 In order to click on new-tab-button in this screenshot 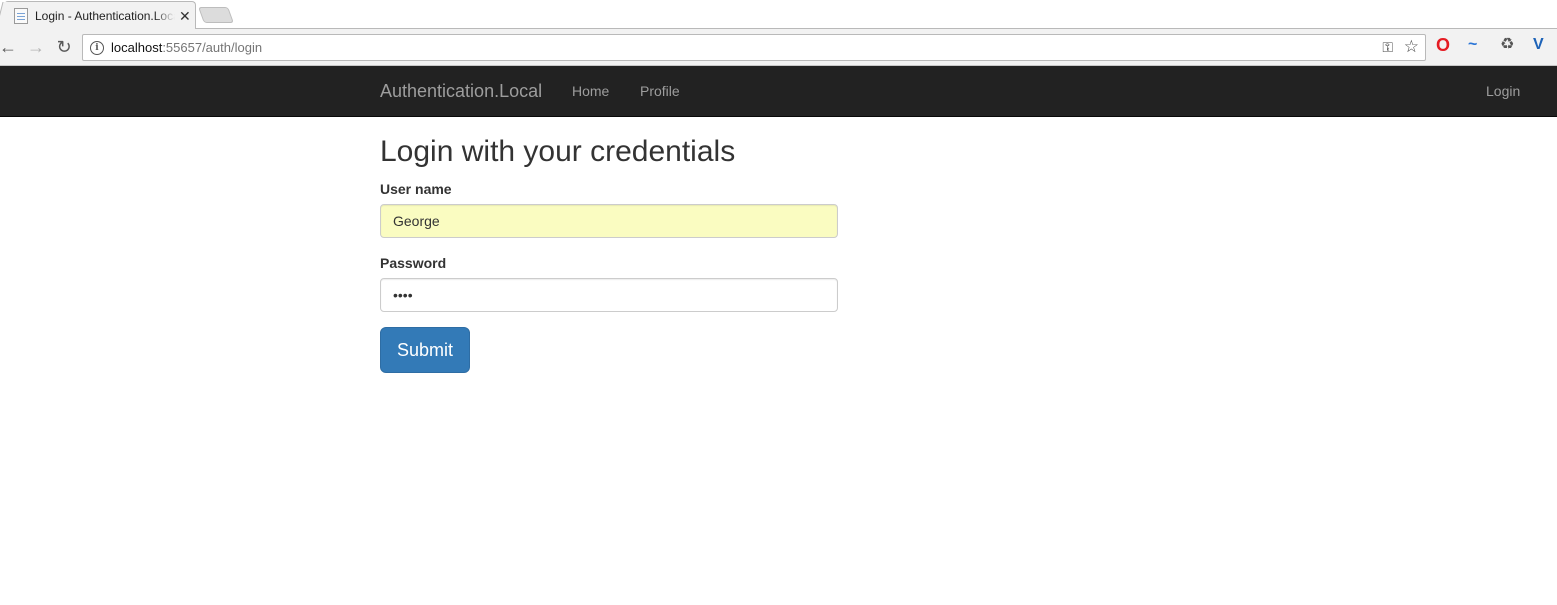, I will do `click(216, 15)`.